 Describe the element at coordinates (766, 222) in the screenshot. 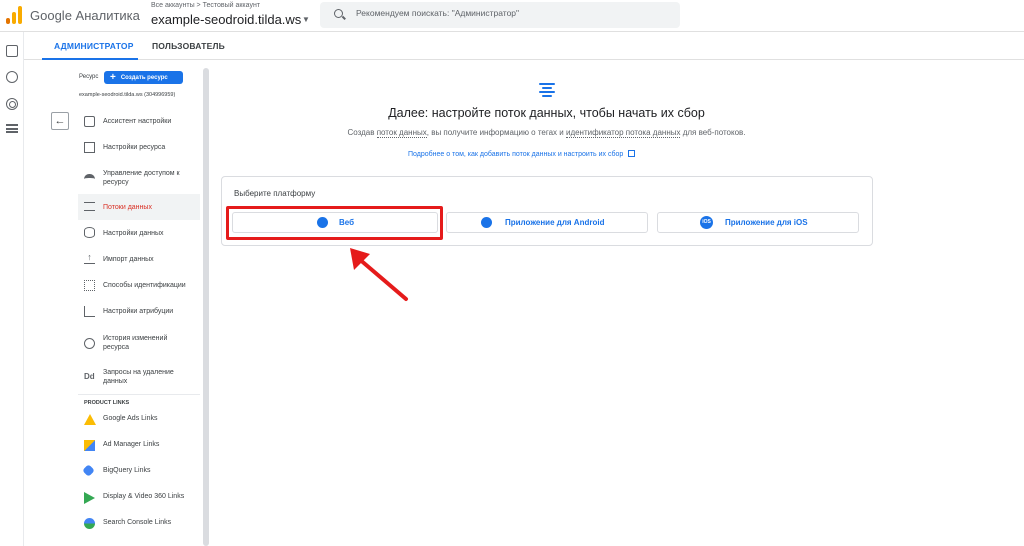

I see `platform-label: Приложение для iOS` at that location.